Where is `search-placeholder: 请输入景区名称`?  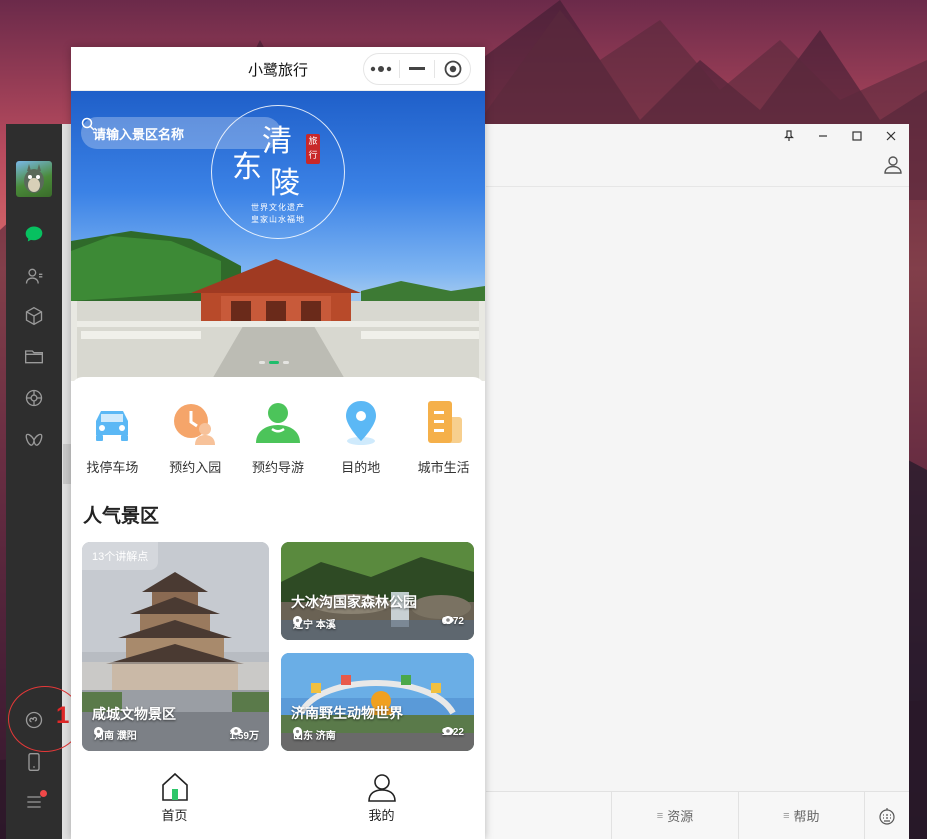
search-placeholder: 请输入景区名称 is located at coordinates (139, 134).